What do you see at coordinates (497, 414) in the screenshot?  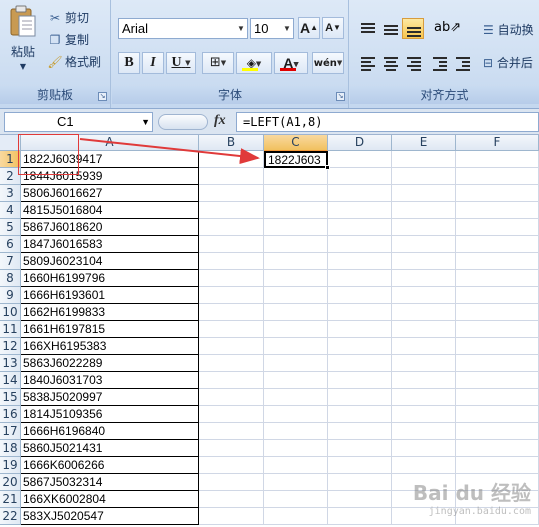 I see `cell-f16` at bounding box center [497, 414].